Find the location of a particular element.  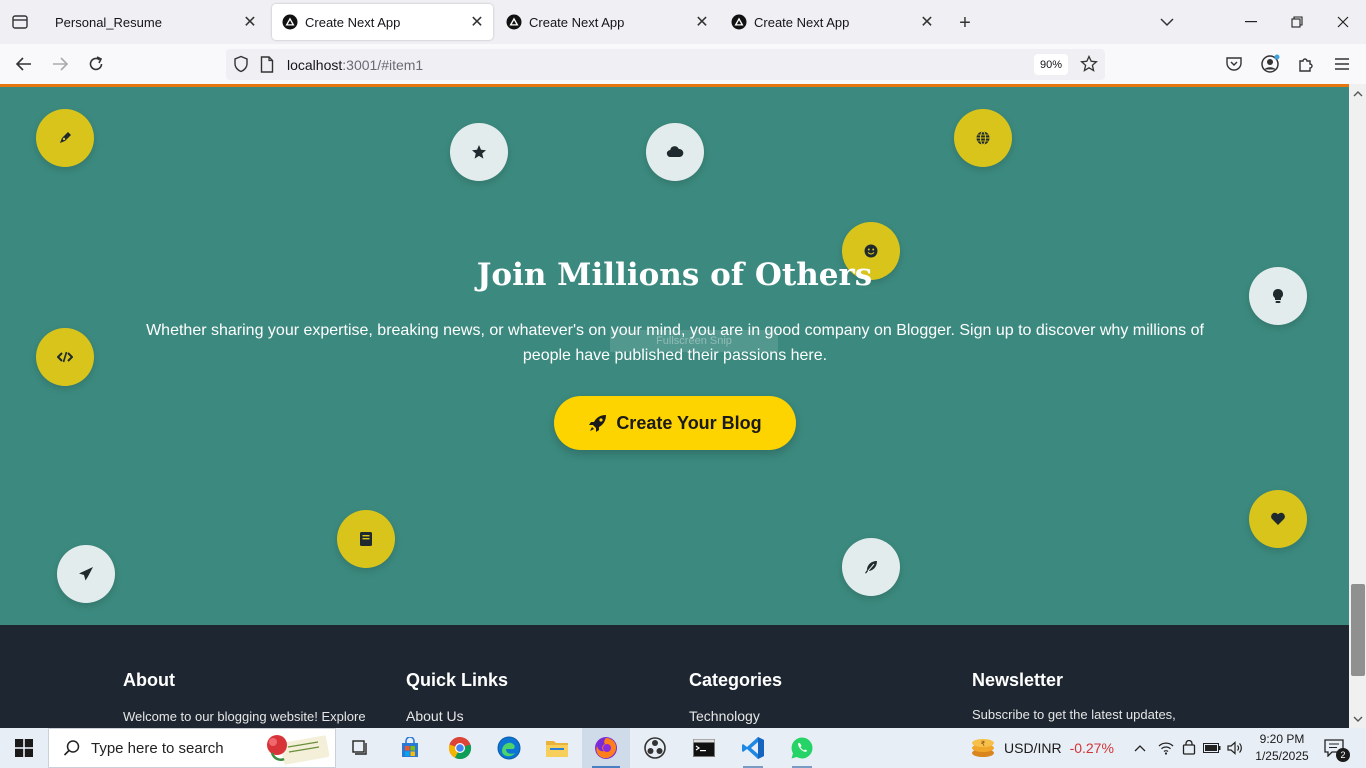

file-explorer-icon is located at coordinates (557, 748).